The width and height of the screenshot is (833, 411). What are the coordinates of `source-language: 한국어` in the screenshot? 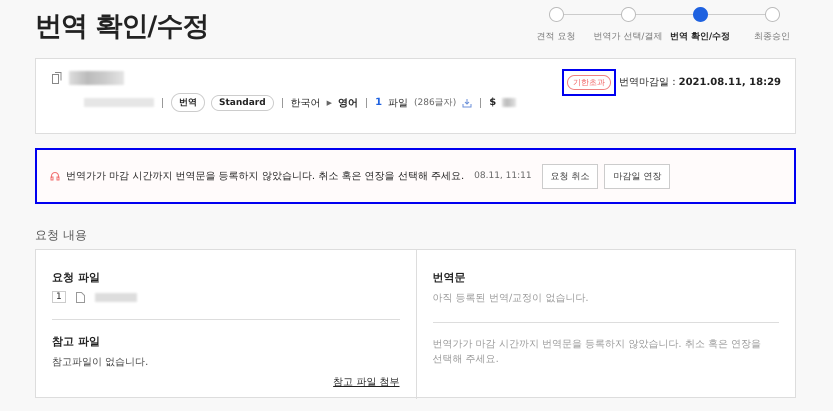 It's located at (305, 103).